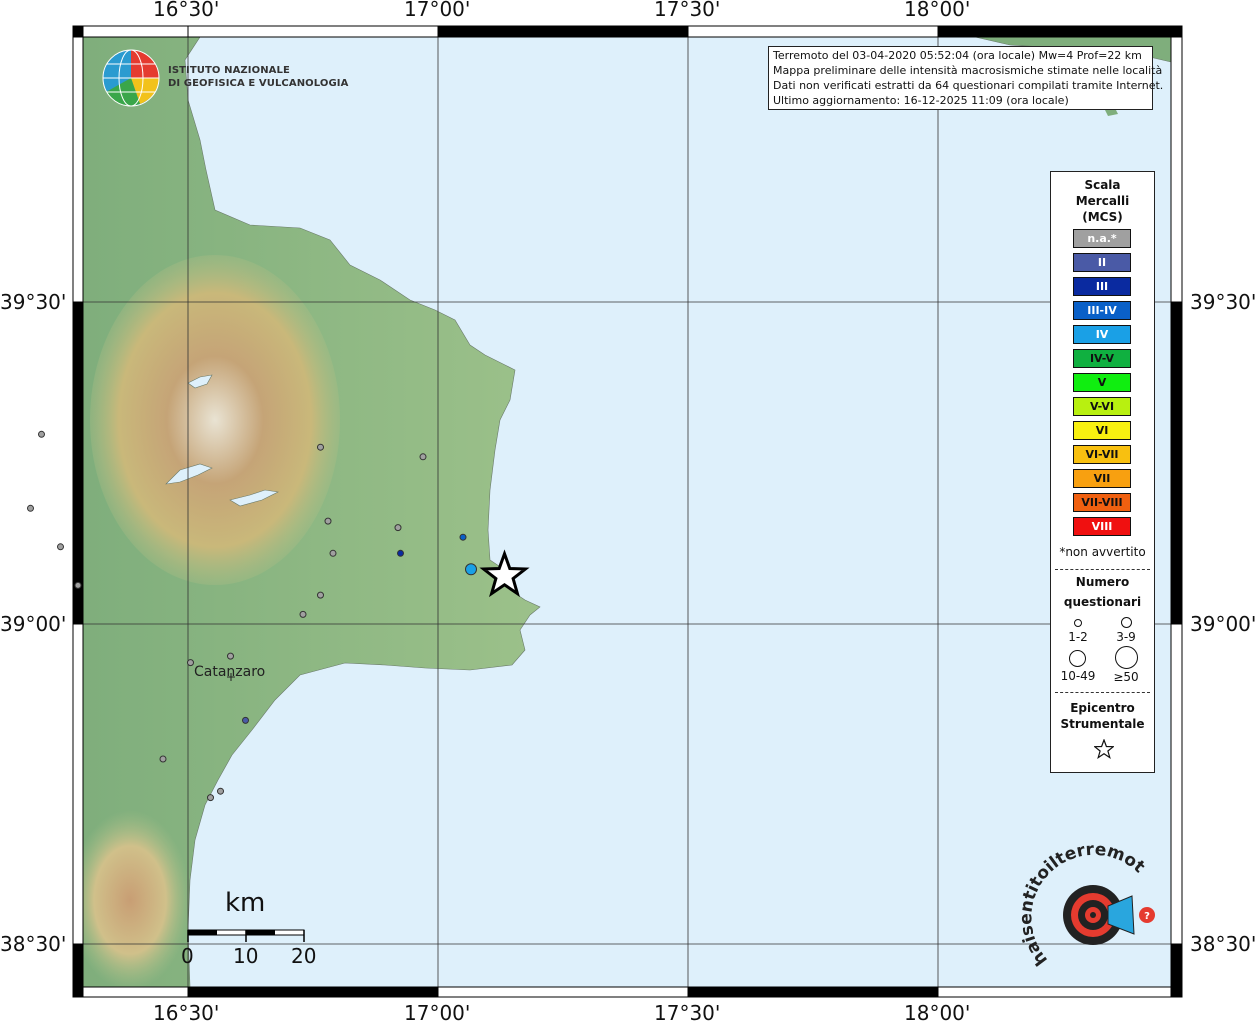 Image resolution: width=1255 pixels, height=1025 pixels. Describe the element at coordinates (1126, 637) in the screenshot. I see `count-label-3-9: 3-9` at that location.